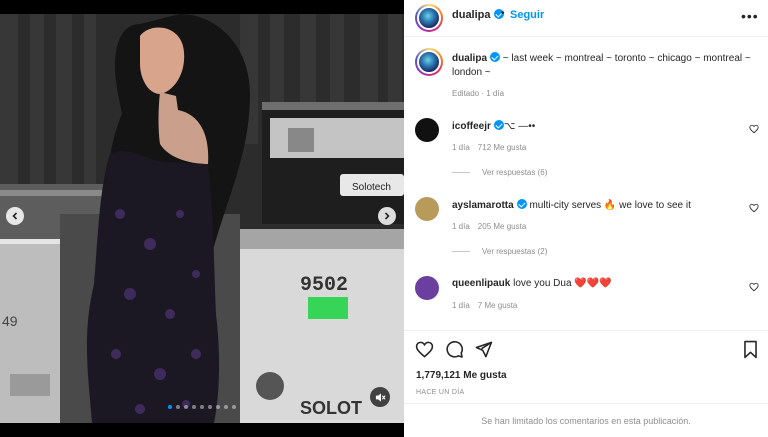 The height and width of the screenshot is (437, 768). I want to click on comment-bubble-icon, so click(454, 349).